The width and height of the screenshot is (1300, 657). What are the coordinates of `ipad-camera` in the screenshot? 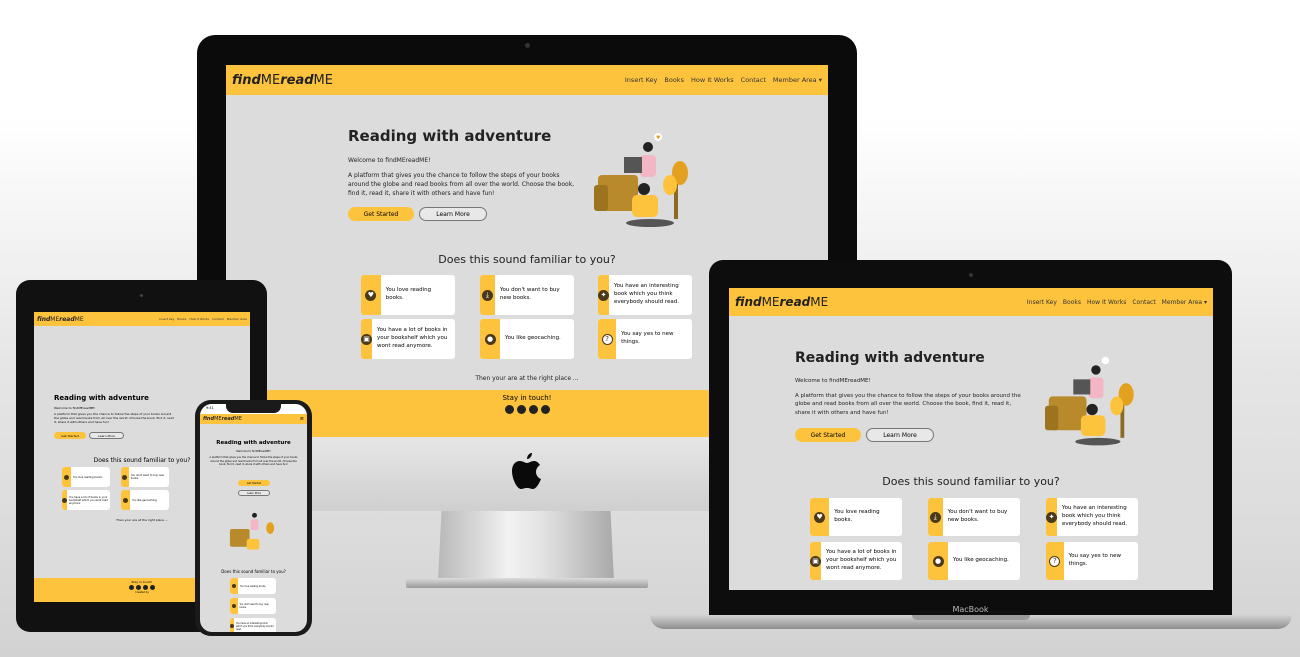 It's located at (141, 295).